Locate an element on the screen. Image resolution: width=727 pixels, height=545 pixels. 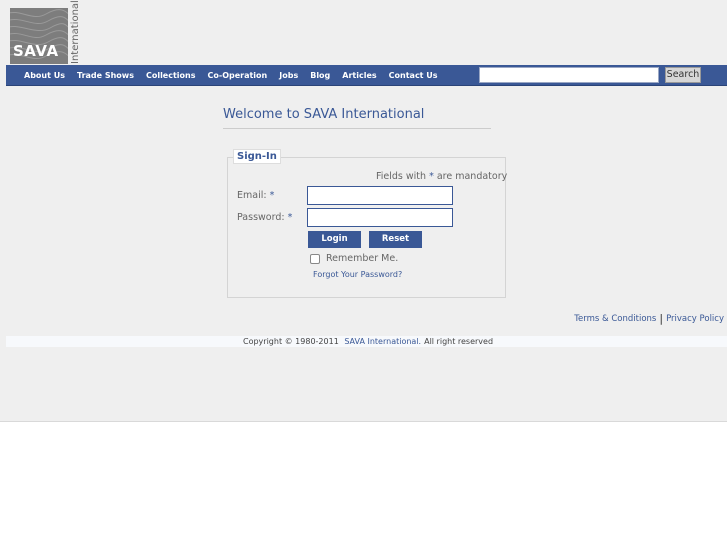
page-title: Welcome to SAVA International is located at coordinates (324, 114).